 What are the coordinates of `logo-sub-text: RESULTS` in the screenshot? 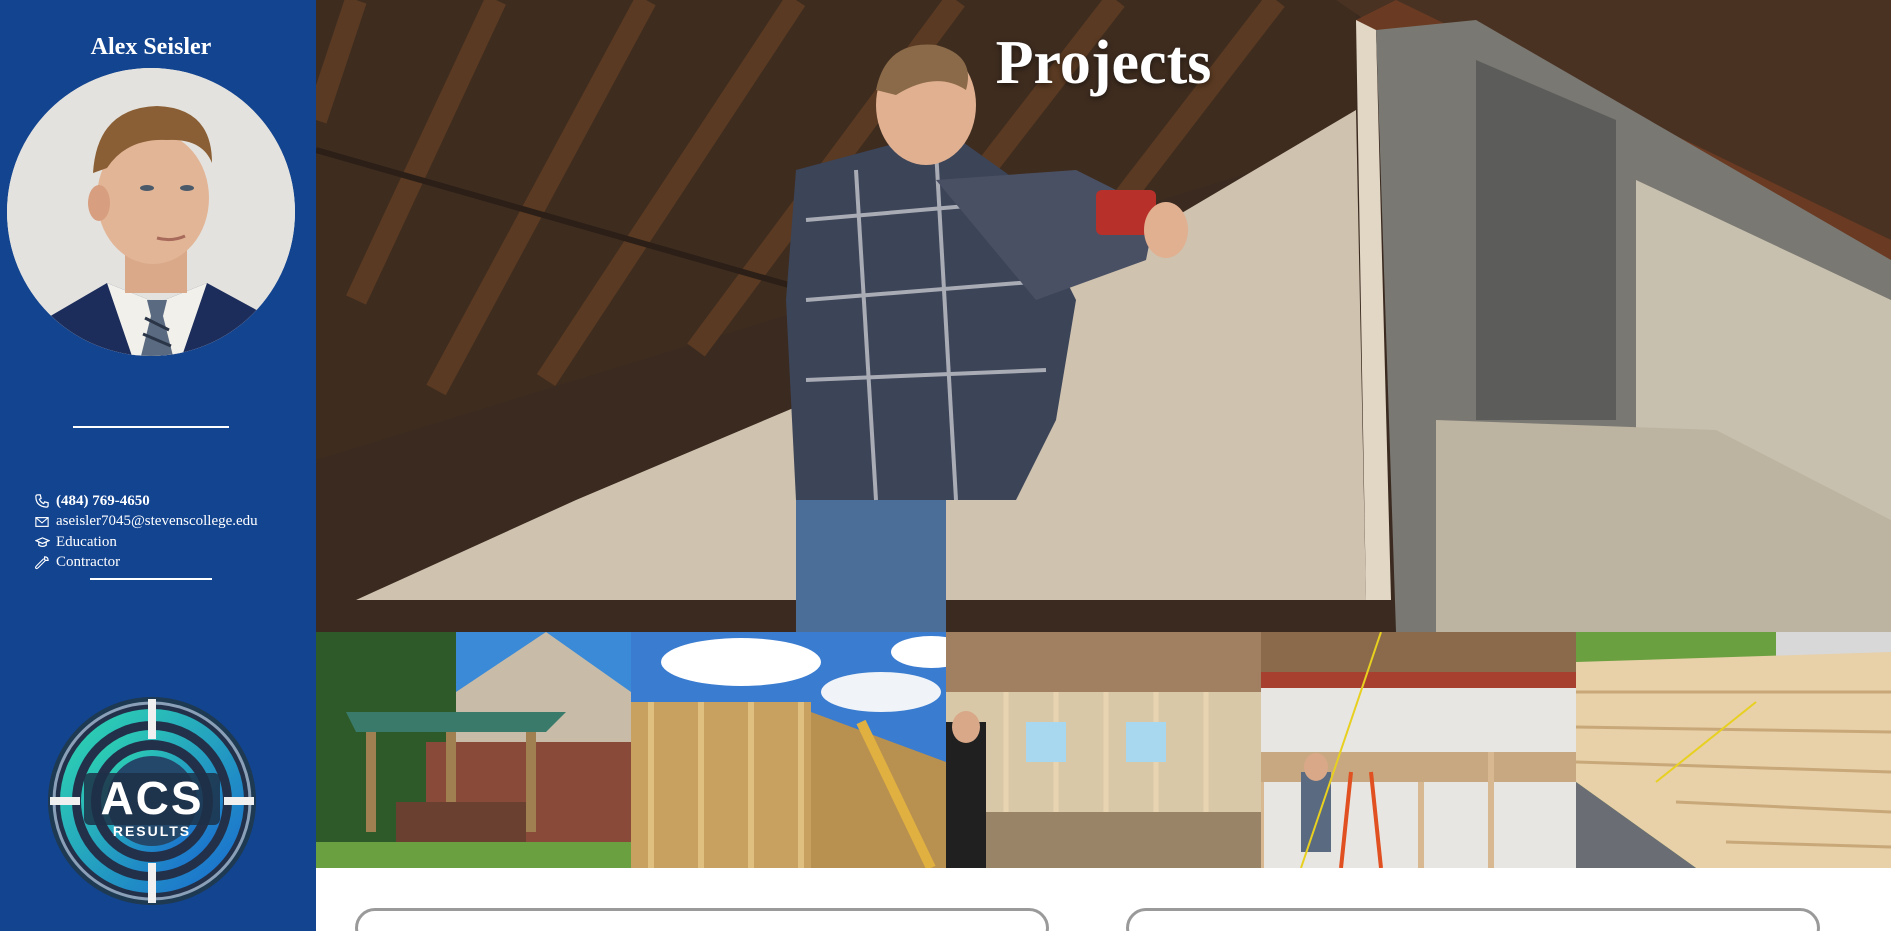 It's located at (152, 831).